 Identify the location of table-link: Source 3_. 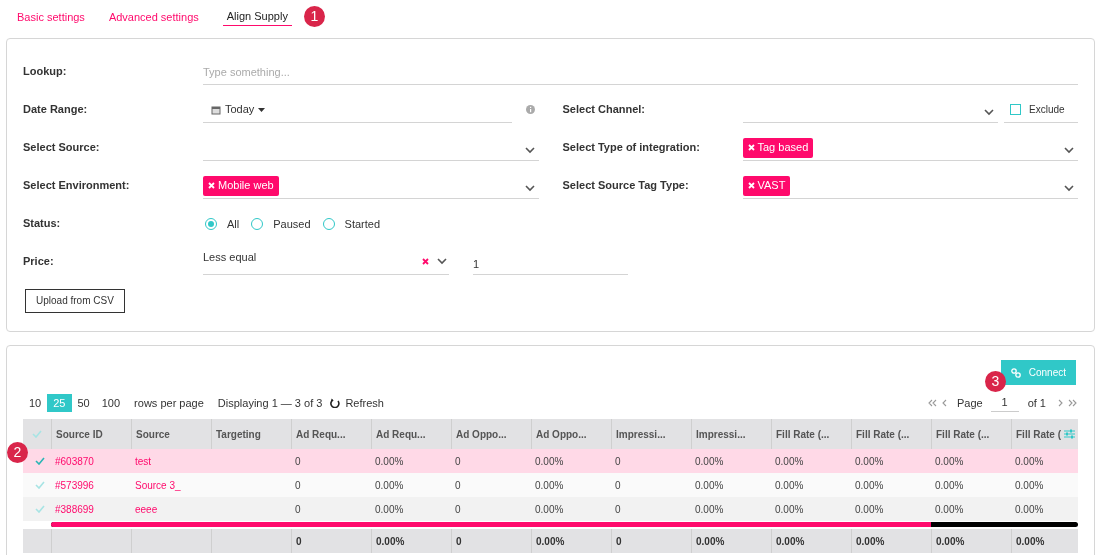
(158, 485).